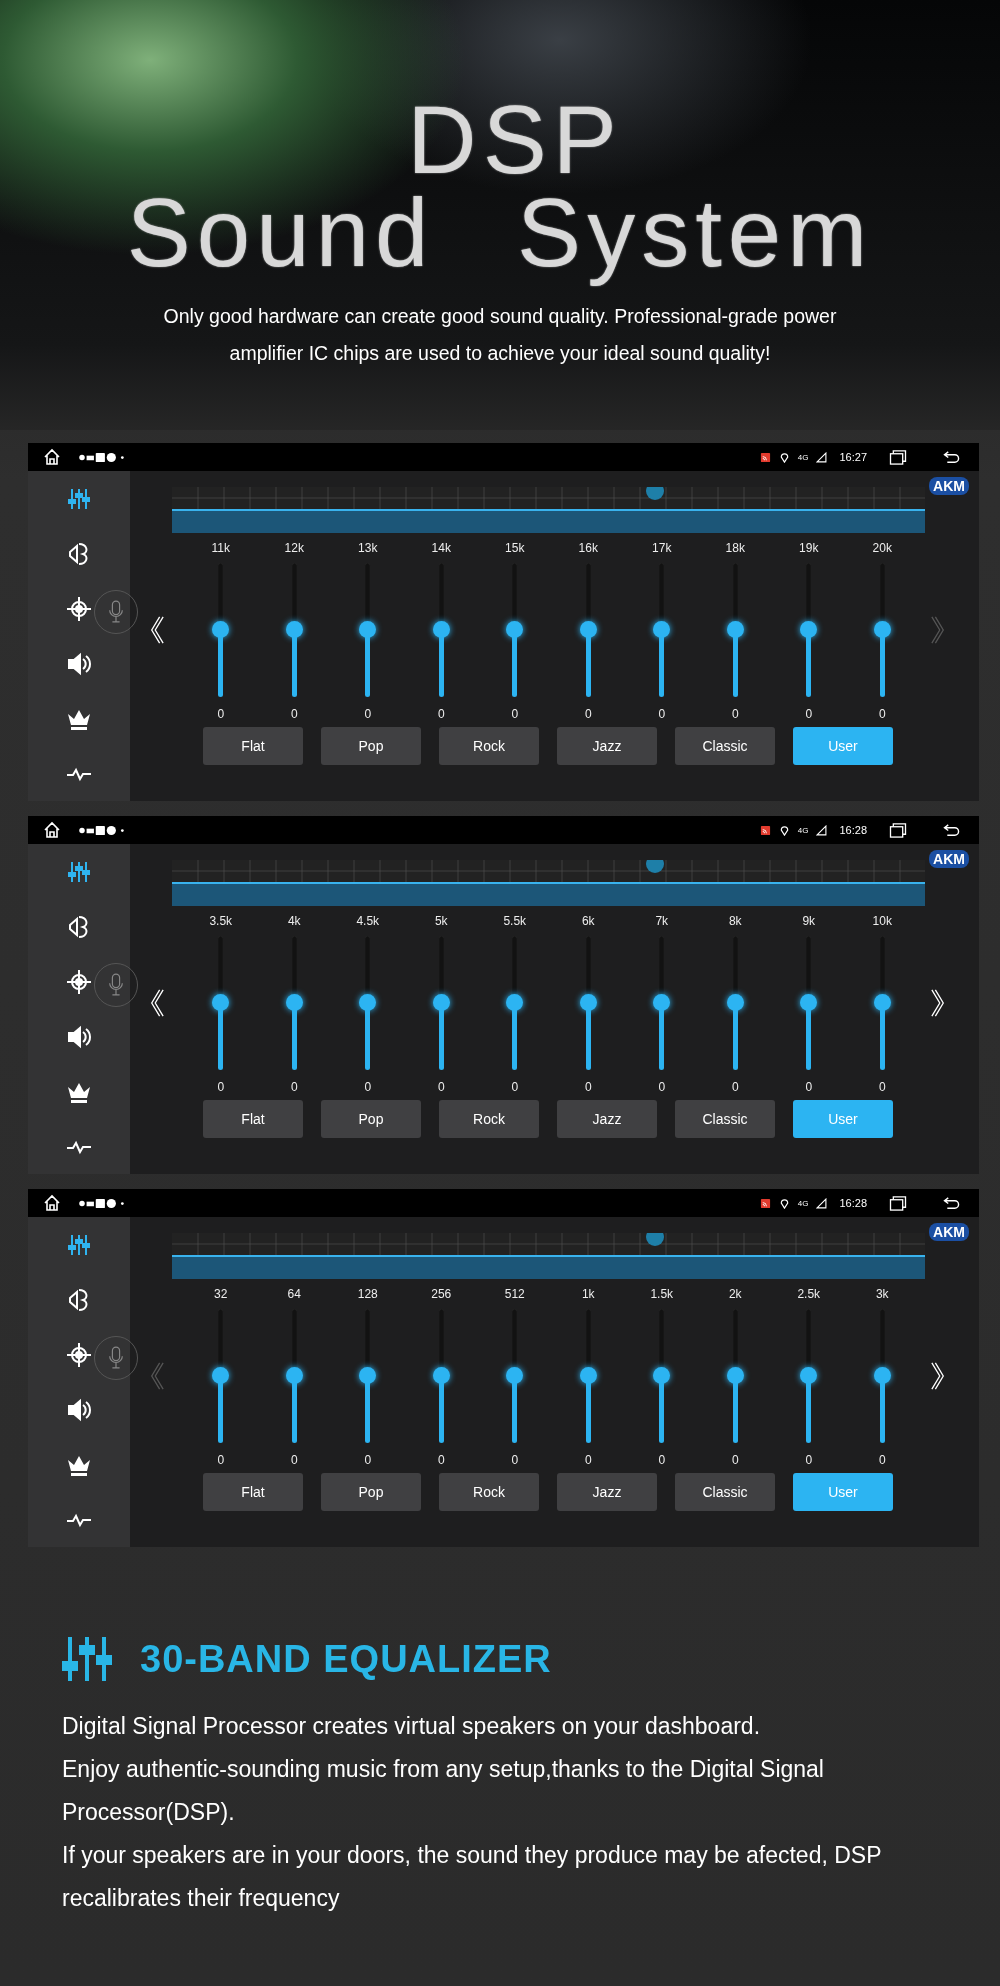  I want to click on frequency-label: 13k, so click(368, 549).